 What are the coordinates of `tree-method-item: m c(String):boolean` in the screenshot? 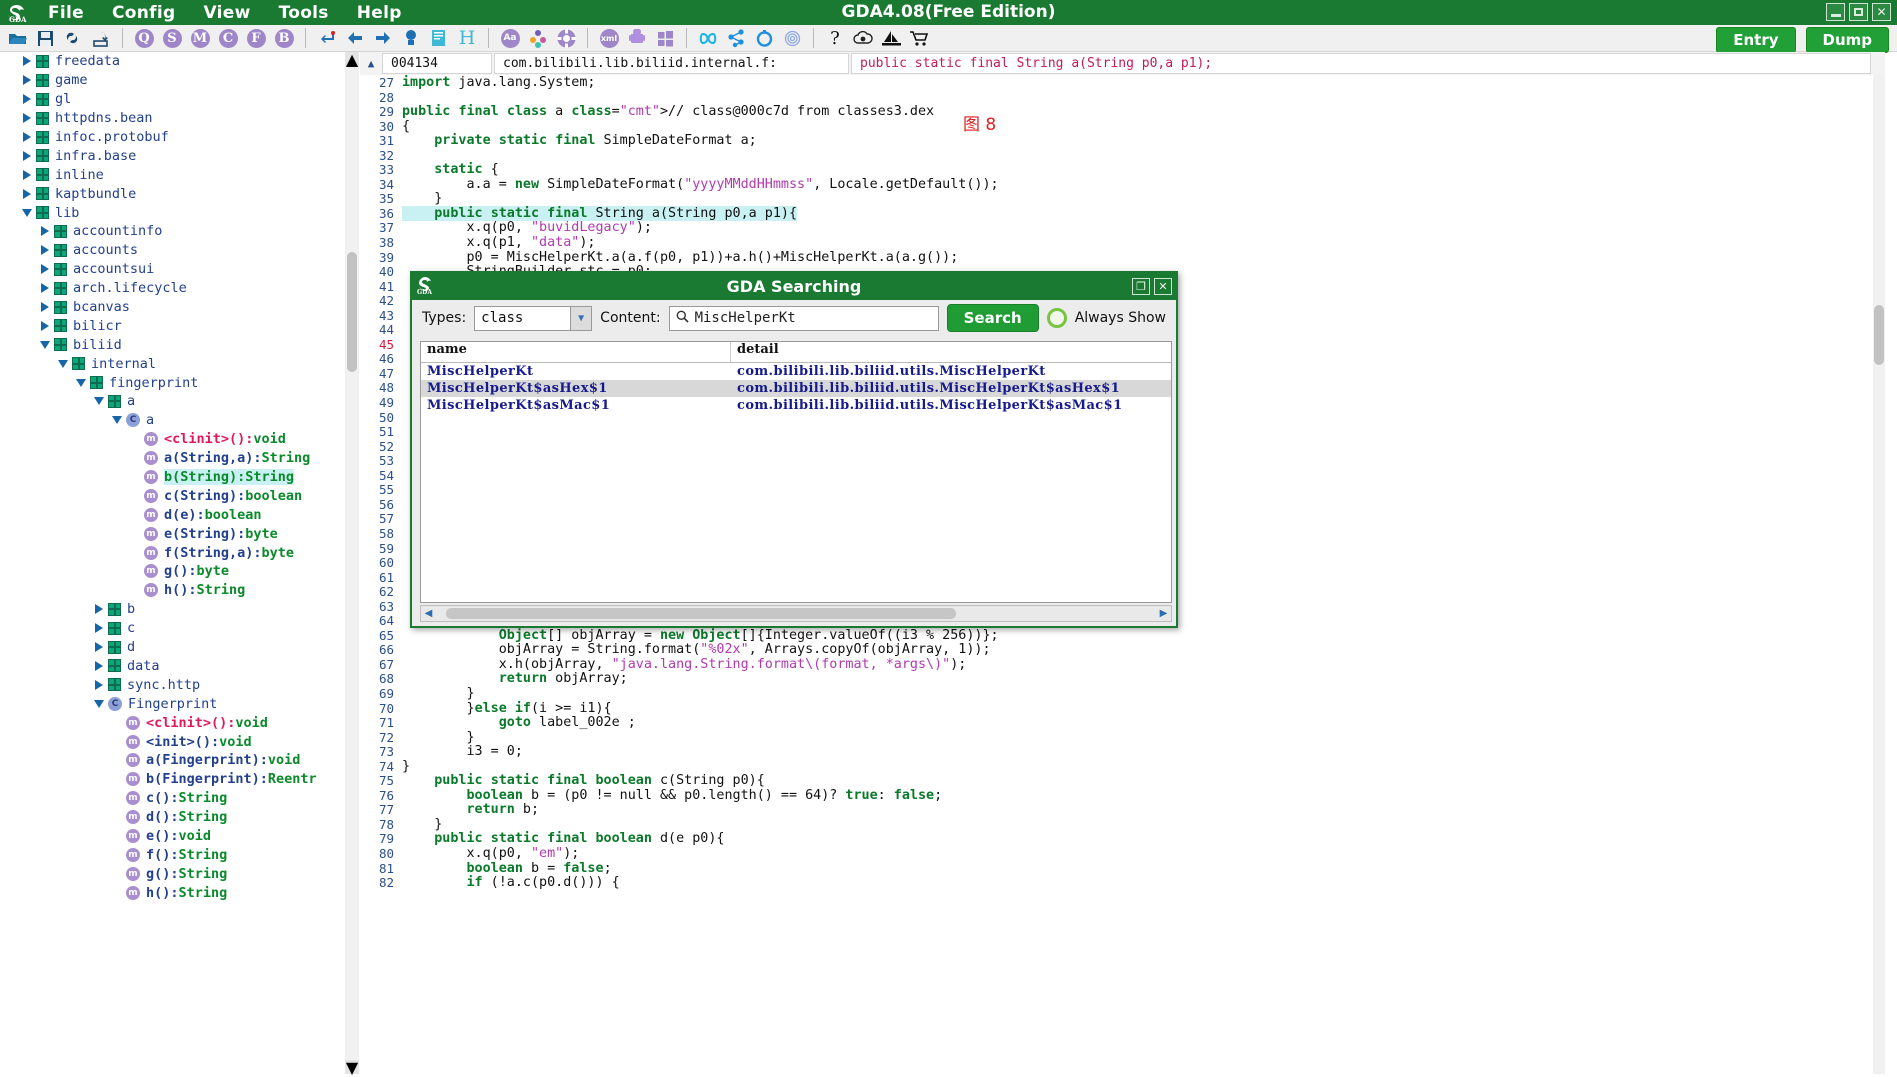 It's located at (174, 495).